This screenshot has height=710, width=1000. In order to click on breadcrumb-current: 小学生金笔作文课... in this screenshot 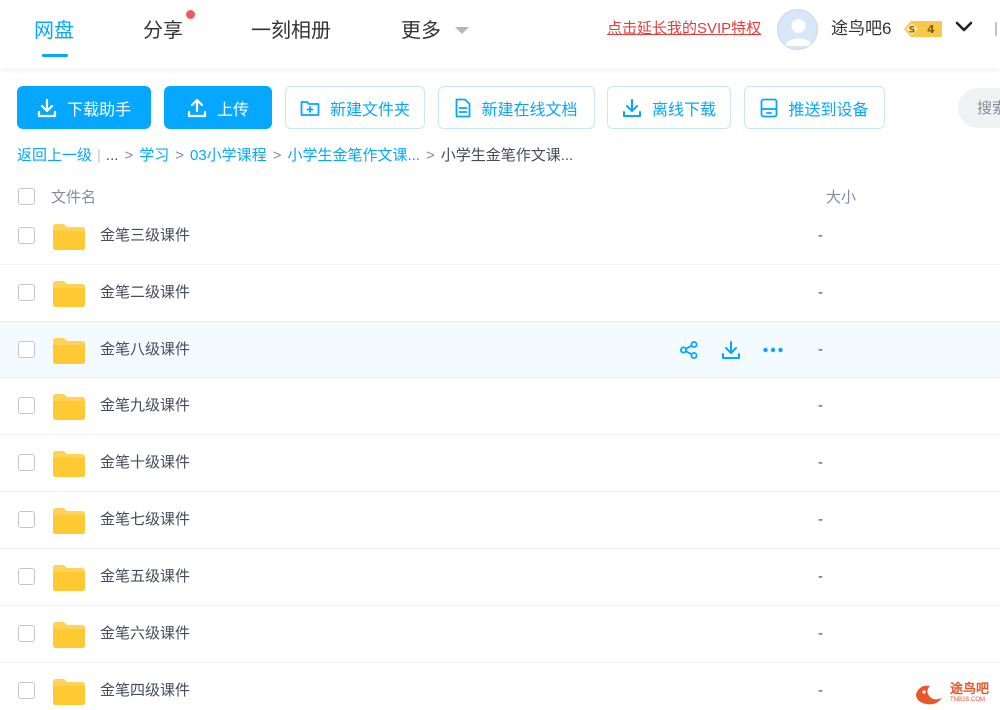, I will do `click(507, 155)`.